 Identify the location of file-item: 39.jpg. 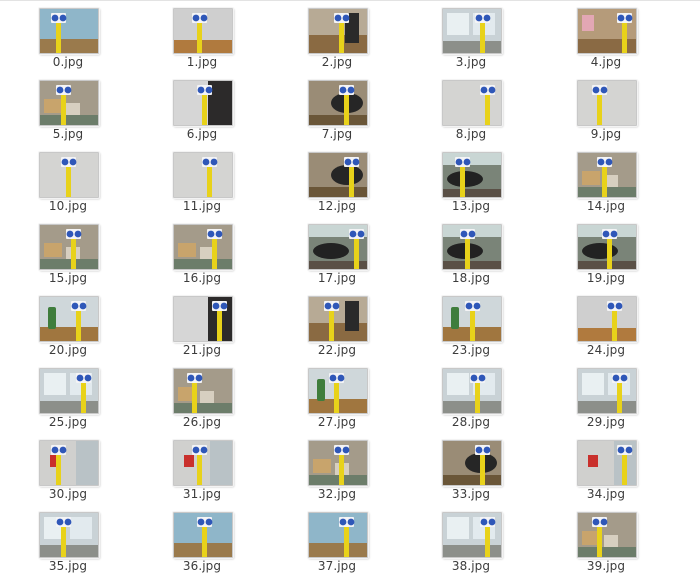
(606, 539).